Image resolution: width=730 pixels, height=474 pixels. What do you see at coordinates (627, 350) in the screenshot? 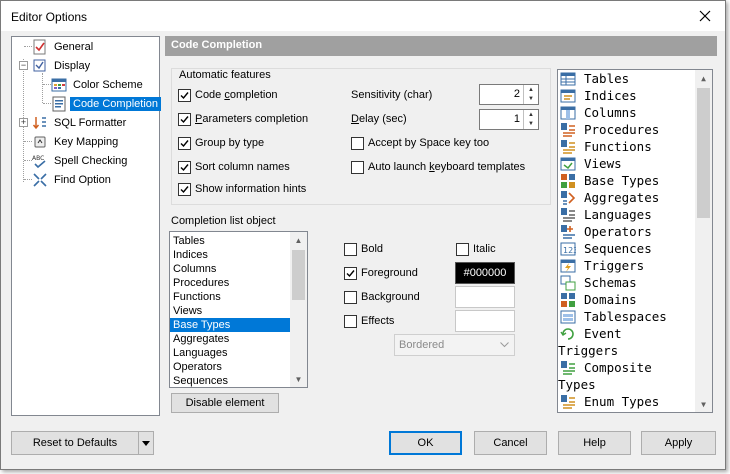
I see `list-item-wrapped: Triggers` at bounding box center [627, 350].